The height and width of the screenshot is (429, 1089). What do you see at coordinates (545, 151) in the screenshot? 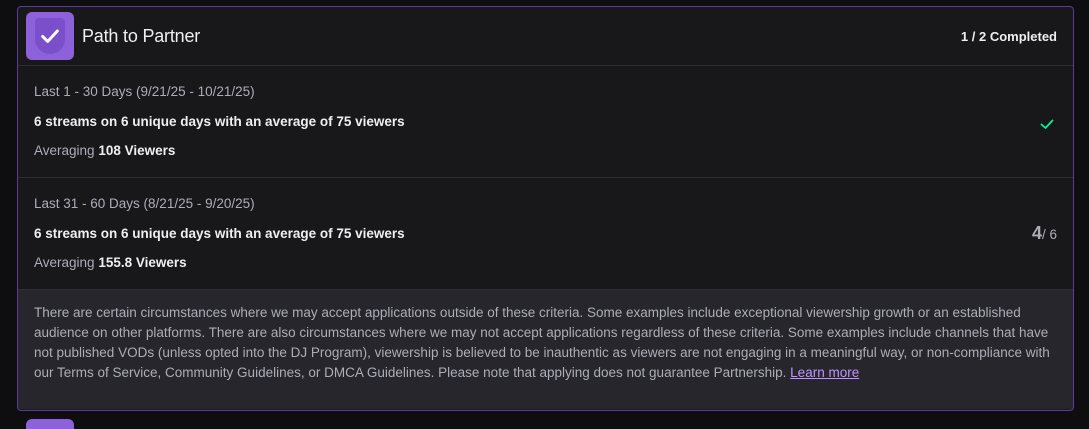
I see `average-viewers: Averaging 108 Viewers` at bounding box center [545, 151].